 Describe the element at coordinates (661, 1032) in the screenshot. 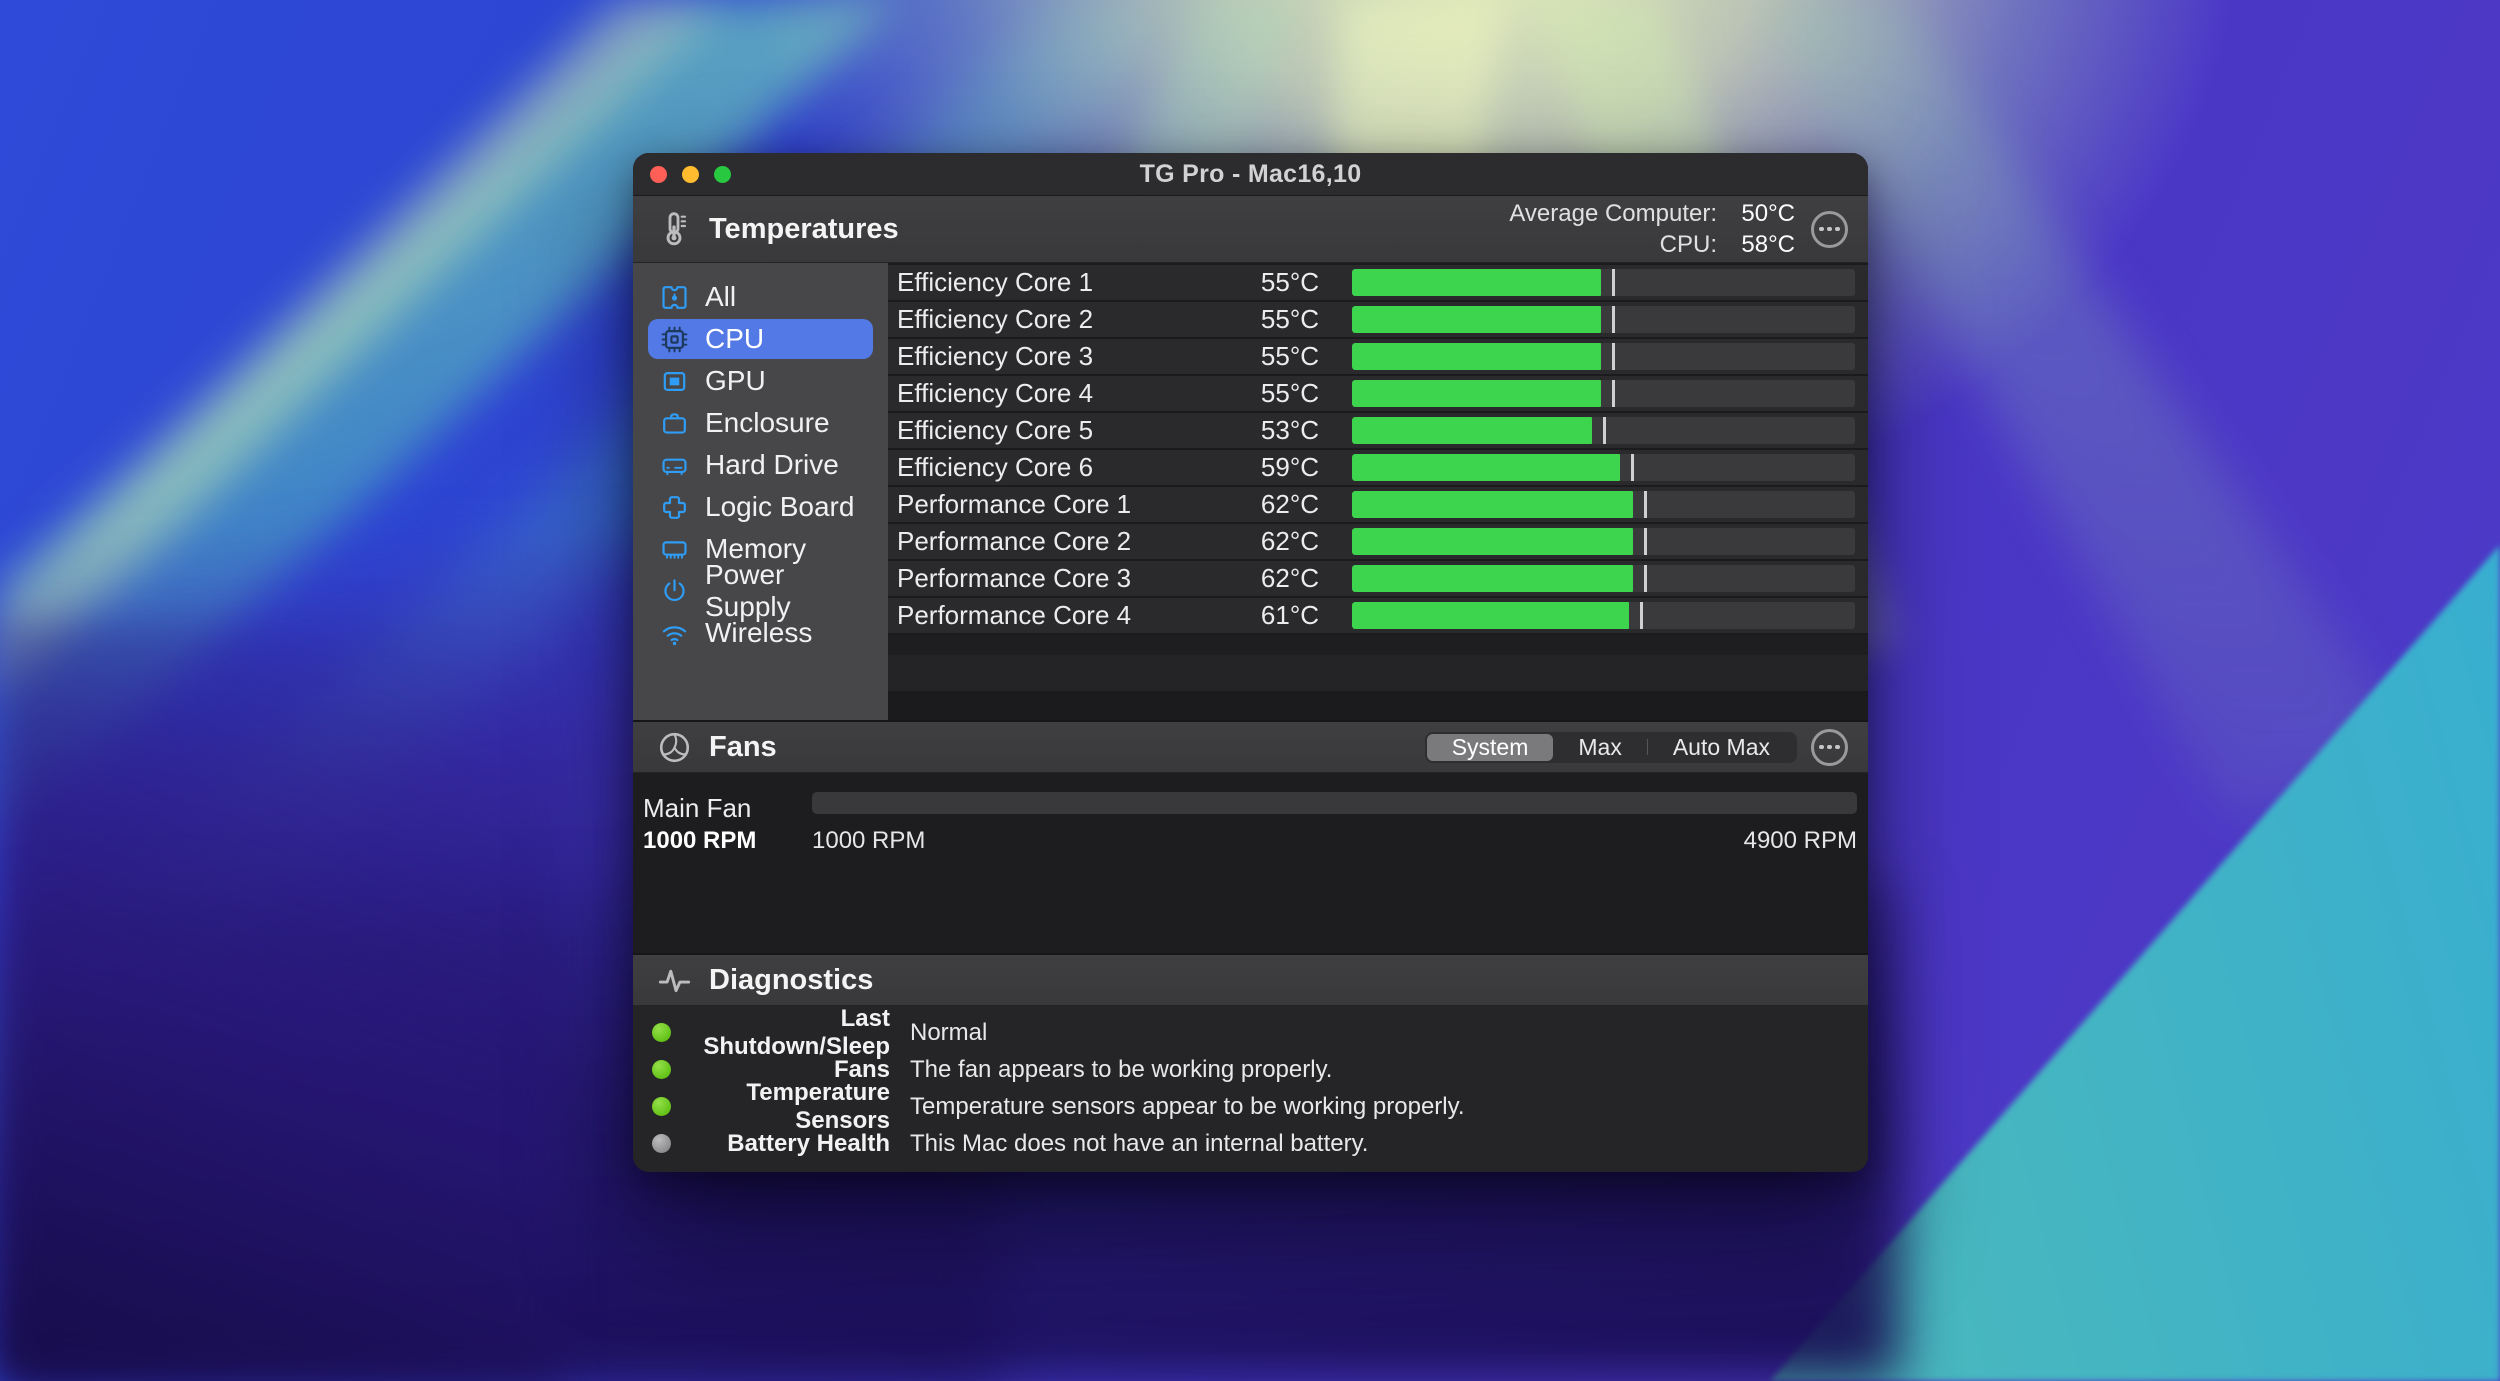

I see `status-dot-green` at that location.